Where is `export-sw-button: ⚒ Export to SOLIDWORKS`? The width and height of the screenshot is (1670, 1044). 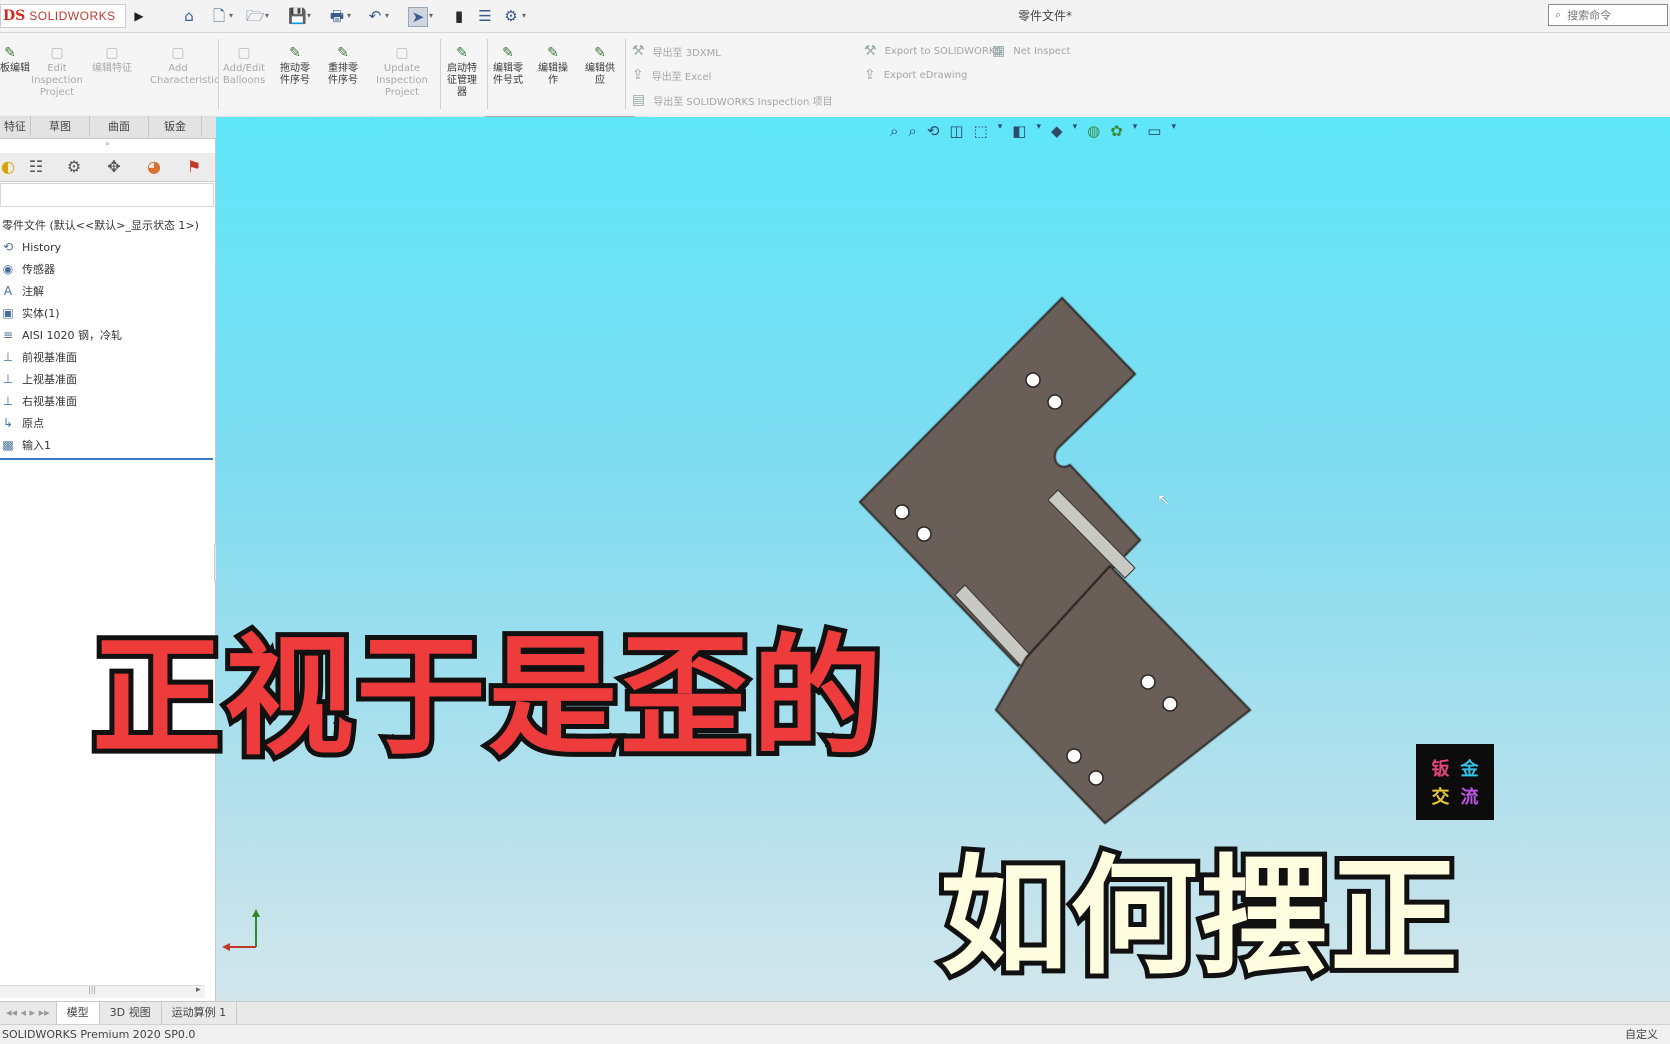 export-sw-button: ⚒ Export to SOLIDWORKS is located at coordinates (933, 51).